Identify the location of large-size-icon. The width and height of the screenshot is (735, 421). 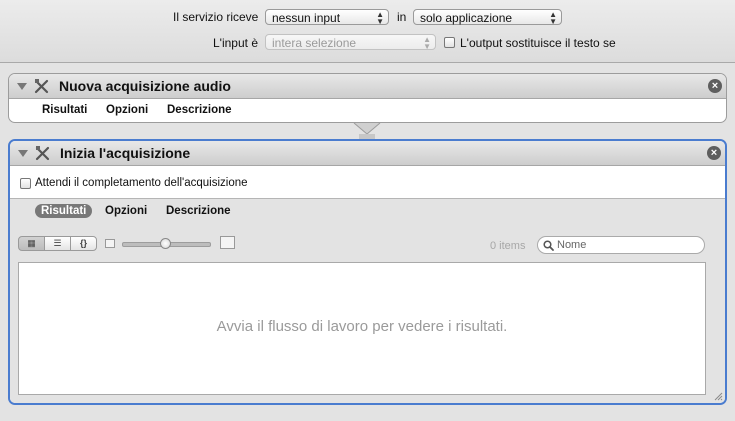
(227, 242).